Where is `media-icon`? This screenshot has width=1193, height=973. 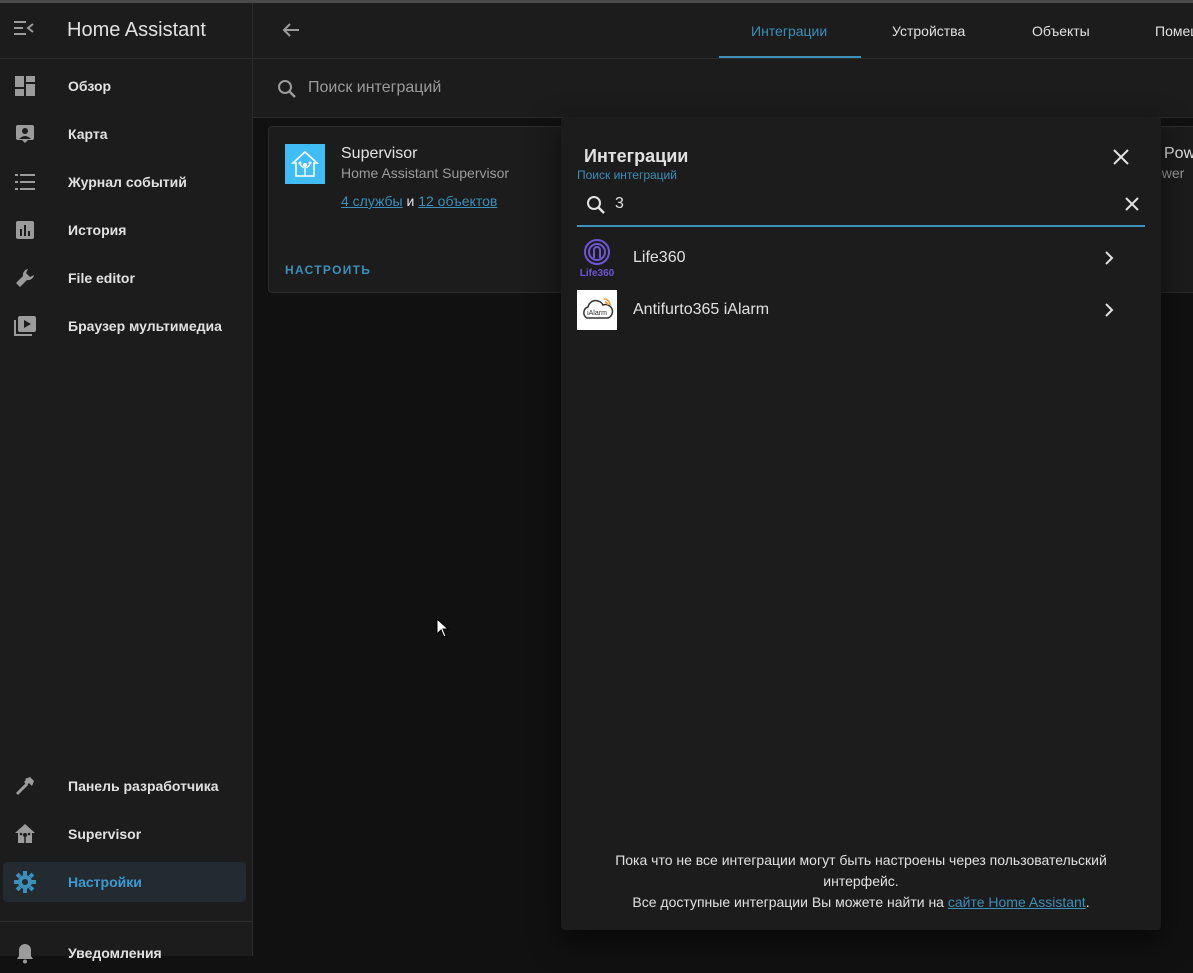 media-icon is located at coordinates (25, 326).